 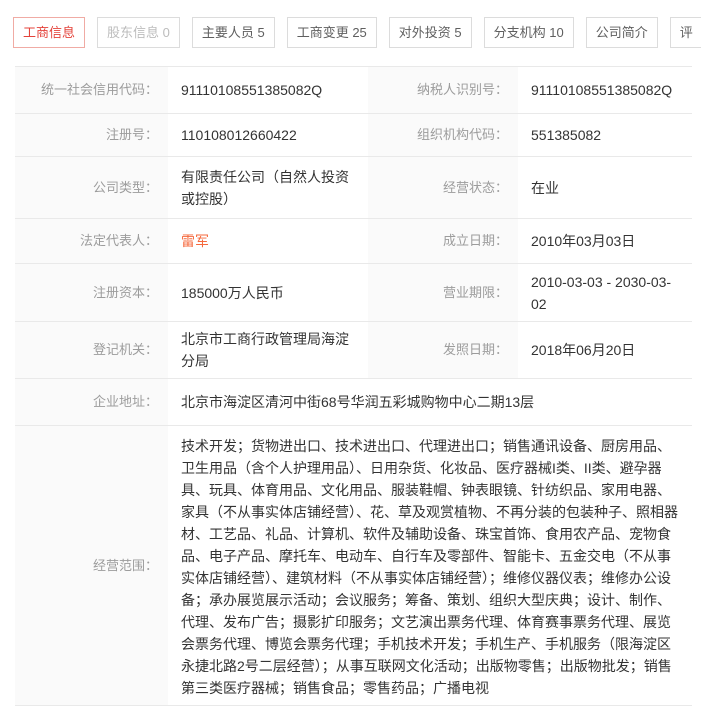 I want to click on registration-authority-label: 登记机关：, so click(x=91, y=350).